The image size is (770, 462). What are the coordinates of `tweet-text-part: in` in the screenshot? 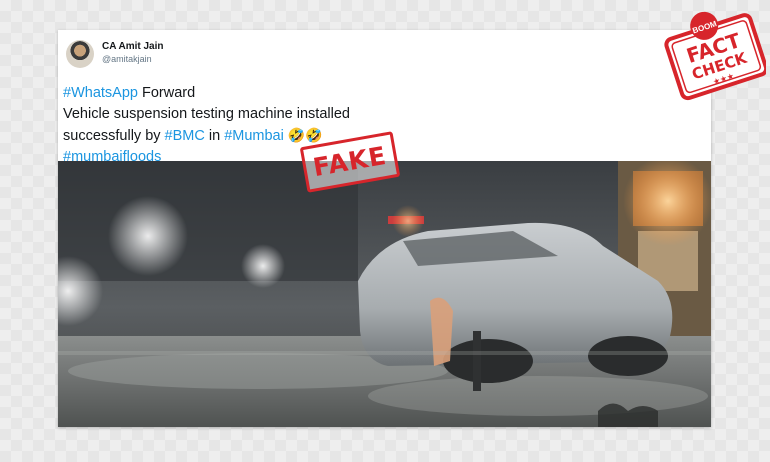 It's located at (214, 136).